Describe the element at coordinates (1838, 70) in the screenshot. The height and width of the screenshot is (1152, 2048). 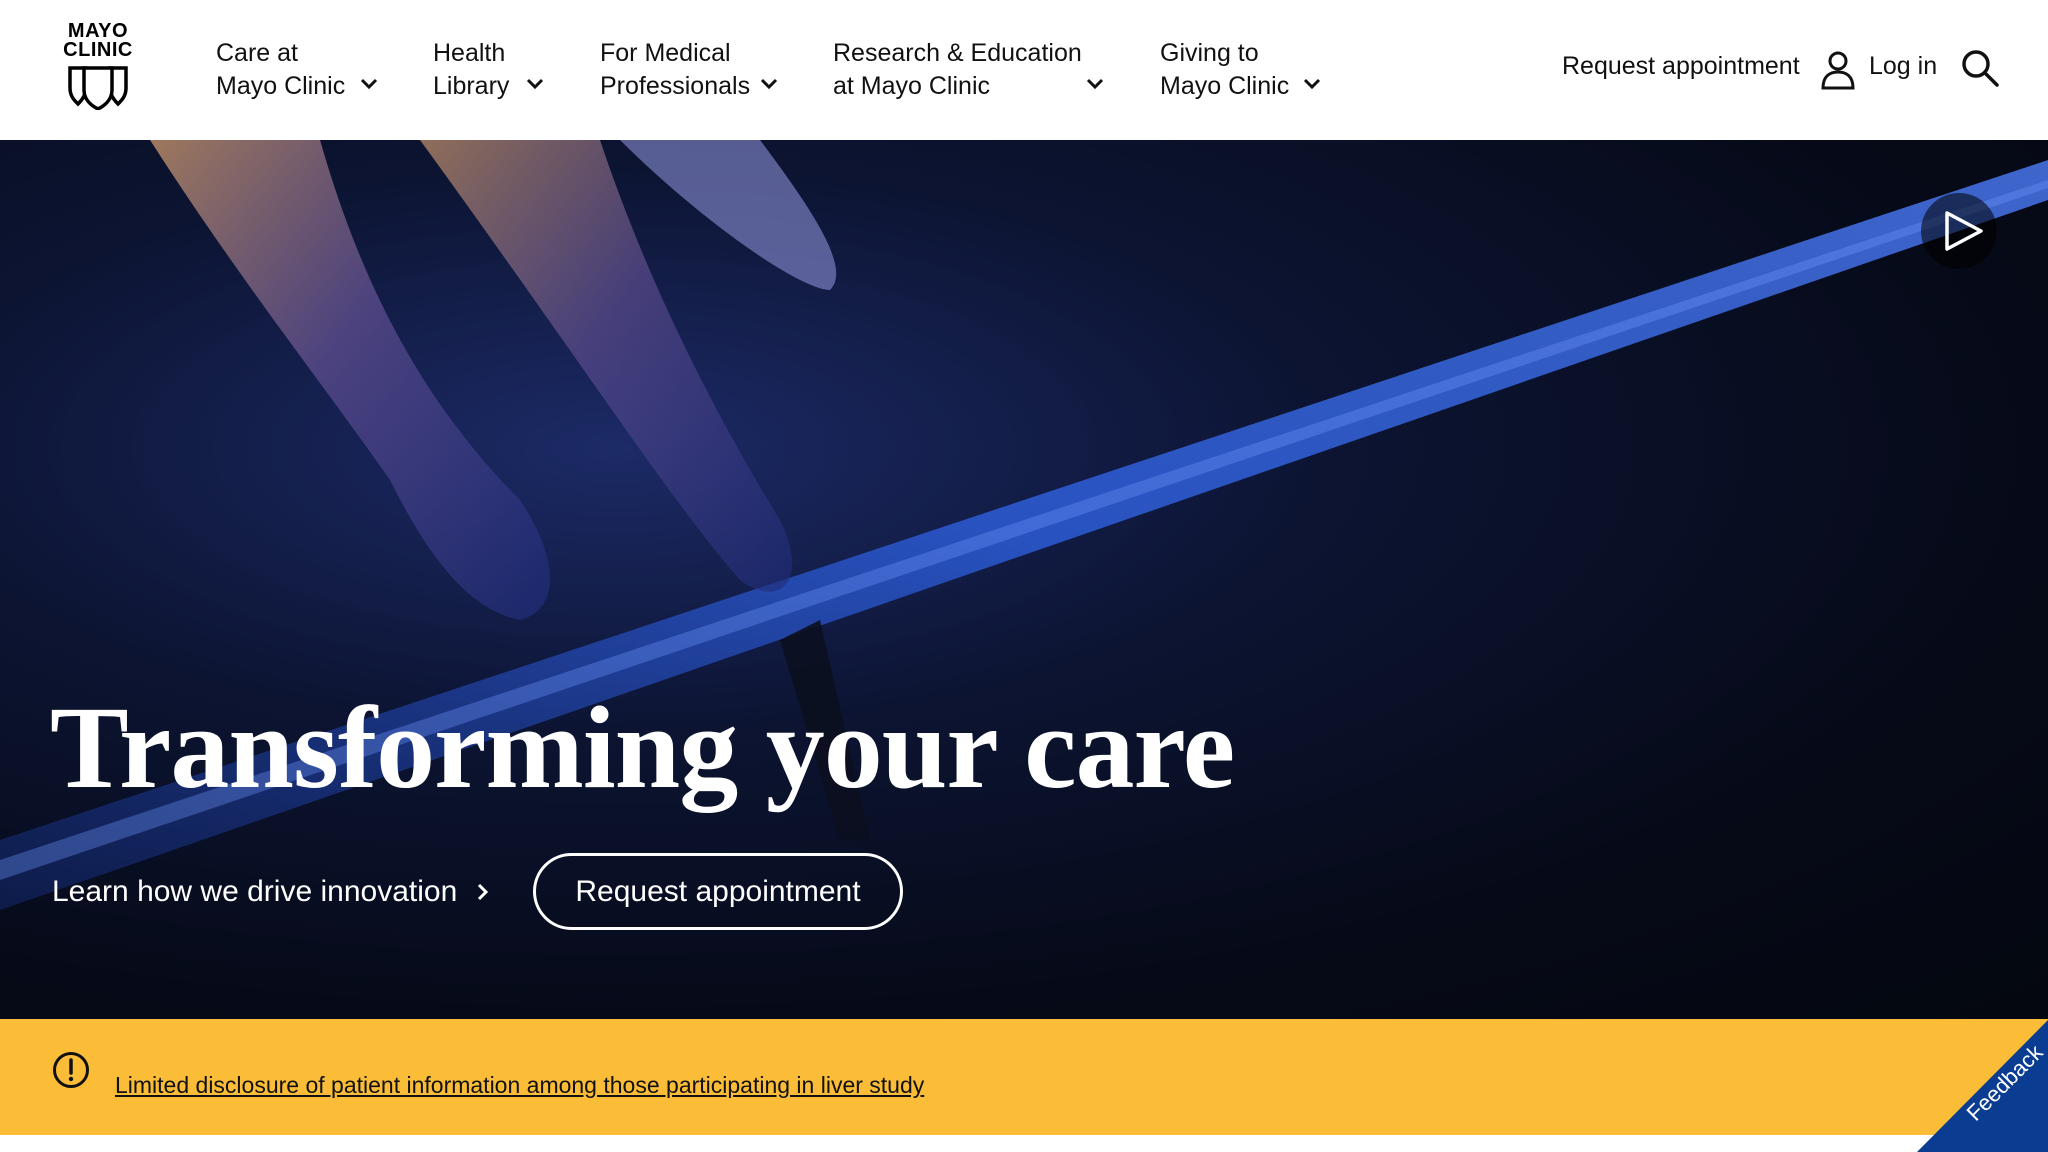
I see `user-icon` at that location.